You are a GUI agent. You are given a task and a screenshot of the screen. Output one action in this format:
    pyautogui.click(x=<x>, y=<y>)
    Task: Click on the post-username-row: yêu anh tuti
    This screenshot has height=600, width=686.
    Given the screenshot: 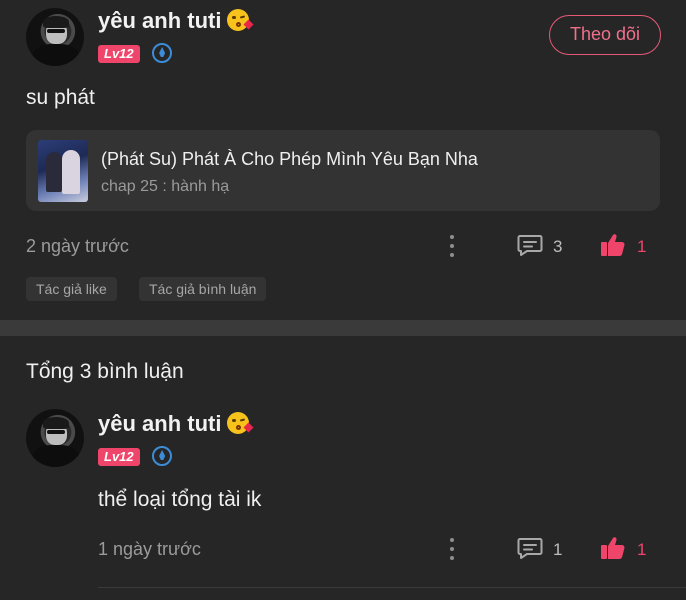 What is the action you would take?
    pyautogui.click(x=176, y=21)
    